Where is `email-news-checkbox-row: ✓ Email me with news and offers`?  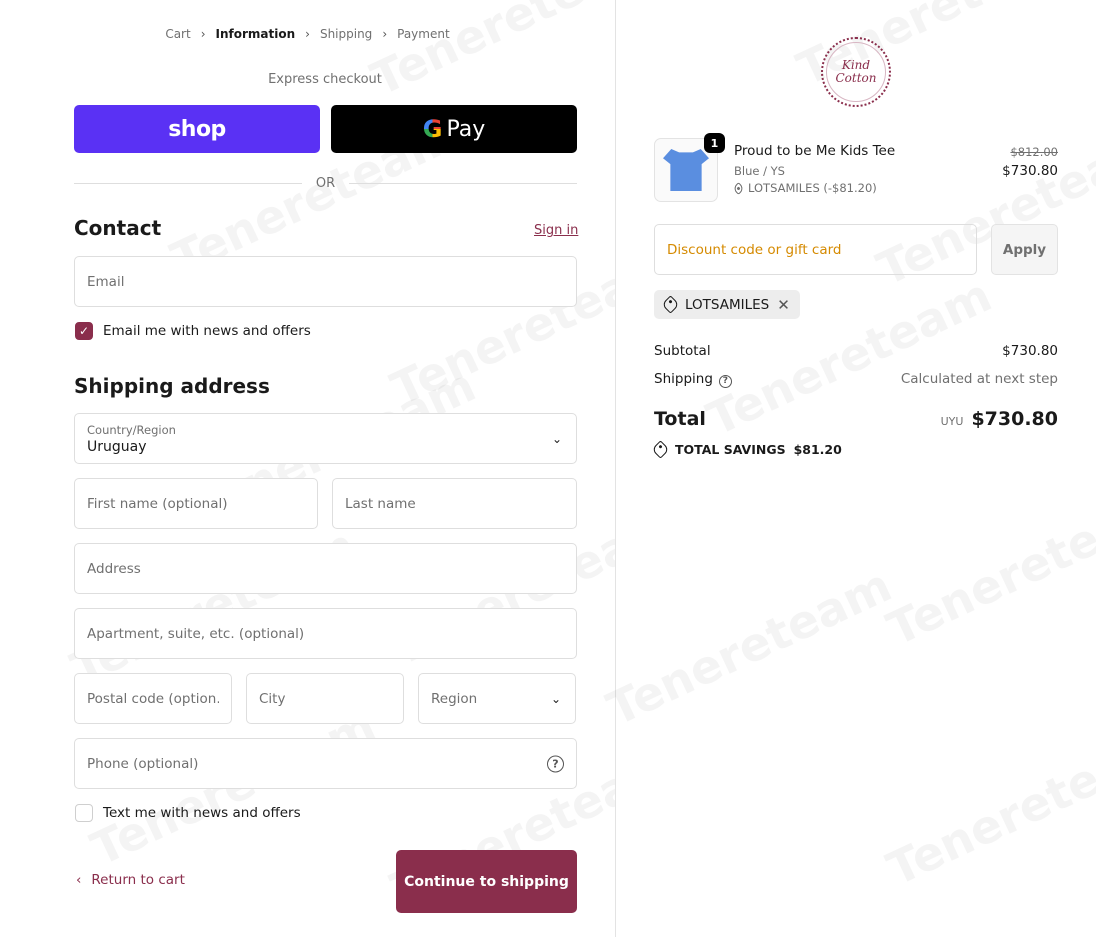 email-news-checkbox-row: ✓ Email me with news and offers is located at coordinates (193, 331).